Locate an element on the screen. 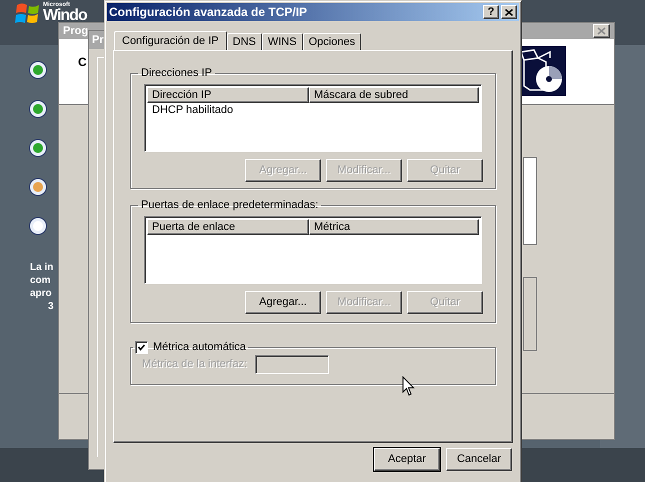 Image resolution: width=645 pixels, height=482 pixels. tab: Opciones is located at coordinates (332, 41).